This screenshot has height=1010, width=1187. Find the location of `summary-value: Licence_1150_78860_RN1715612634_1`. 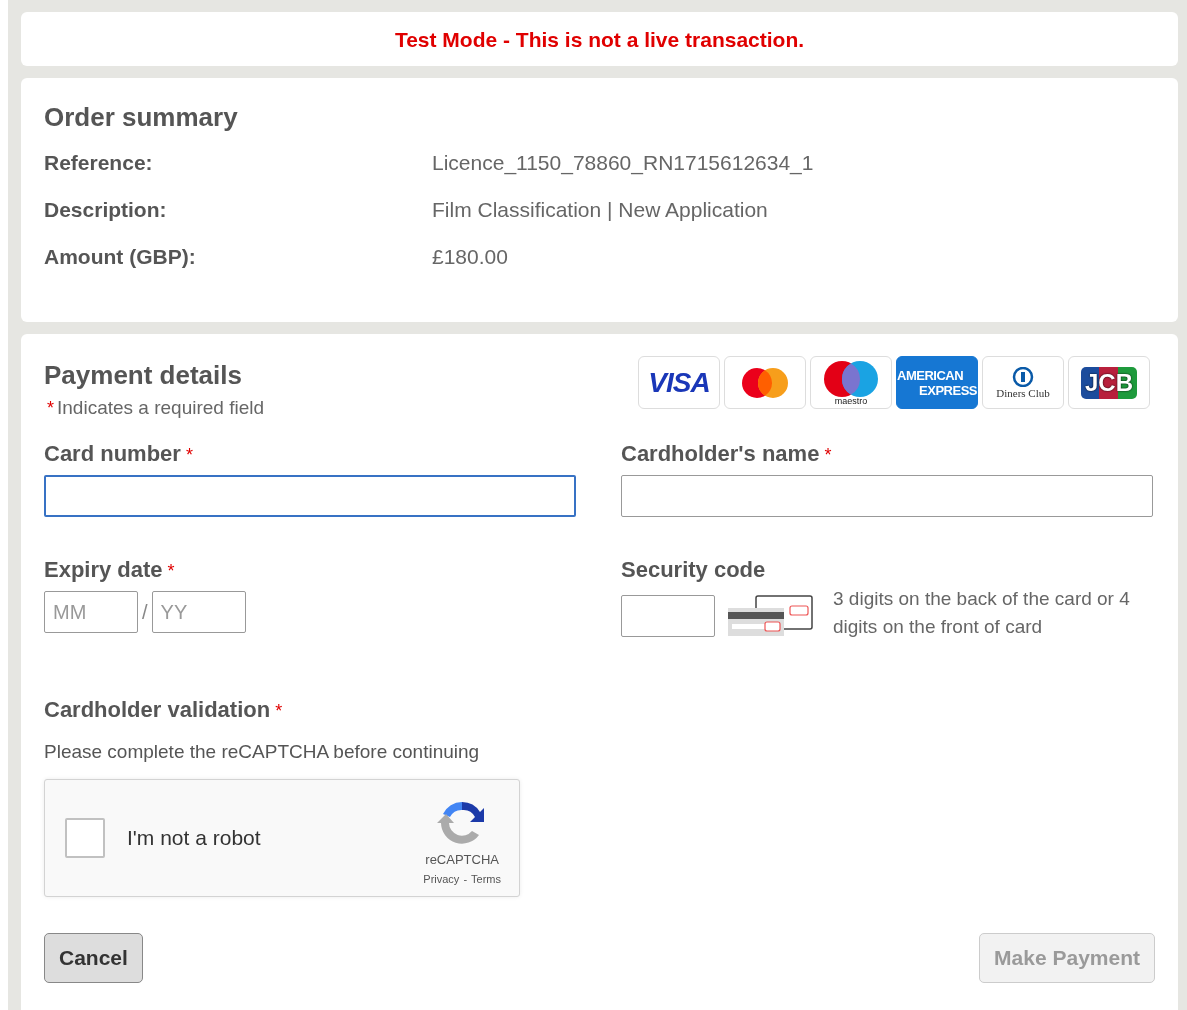

summary-value: Licence_1150_78860_RN1715612634_1 is located at coordinates (623, 163).